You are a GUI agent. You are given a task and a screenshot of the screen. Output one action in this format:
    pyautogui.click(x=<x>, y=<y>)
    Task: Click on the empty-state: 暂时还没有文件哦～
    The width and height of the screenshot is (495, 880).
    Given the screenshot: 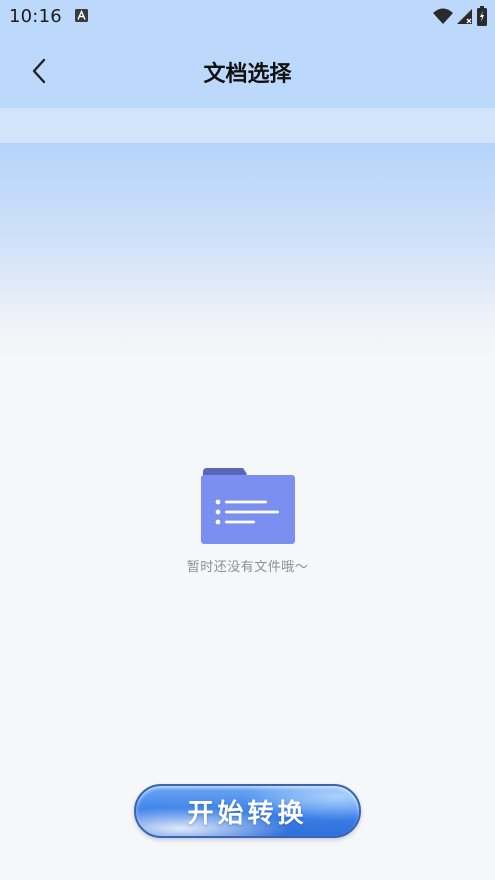 What is the action you would take?
    pyautogui.click(x=247, y=520)
    